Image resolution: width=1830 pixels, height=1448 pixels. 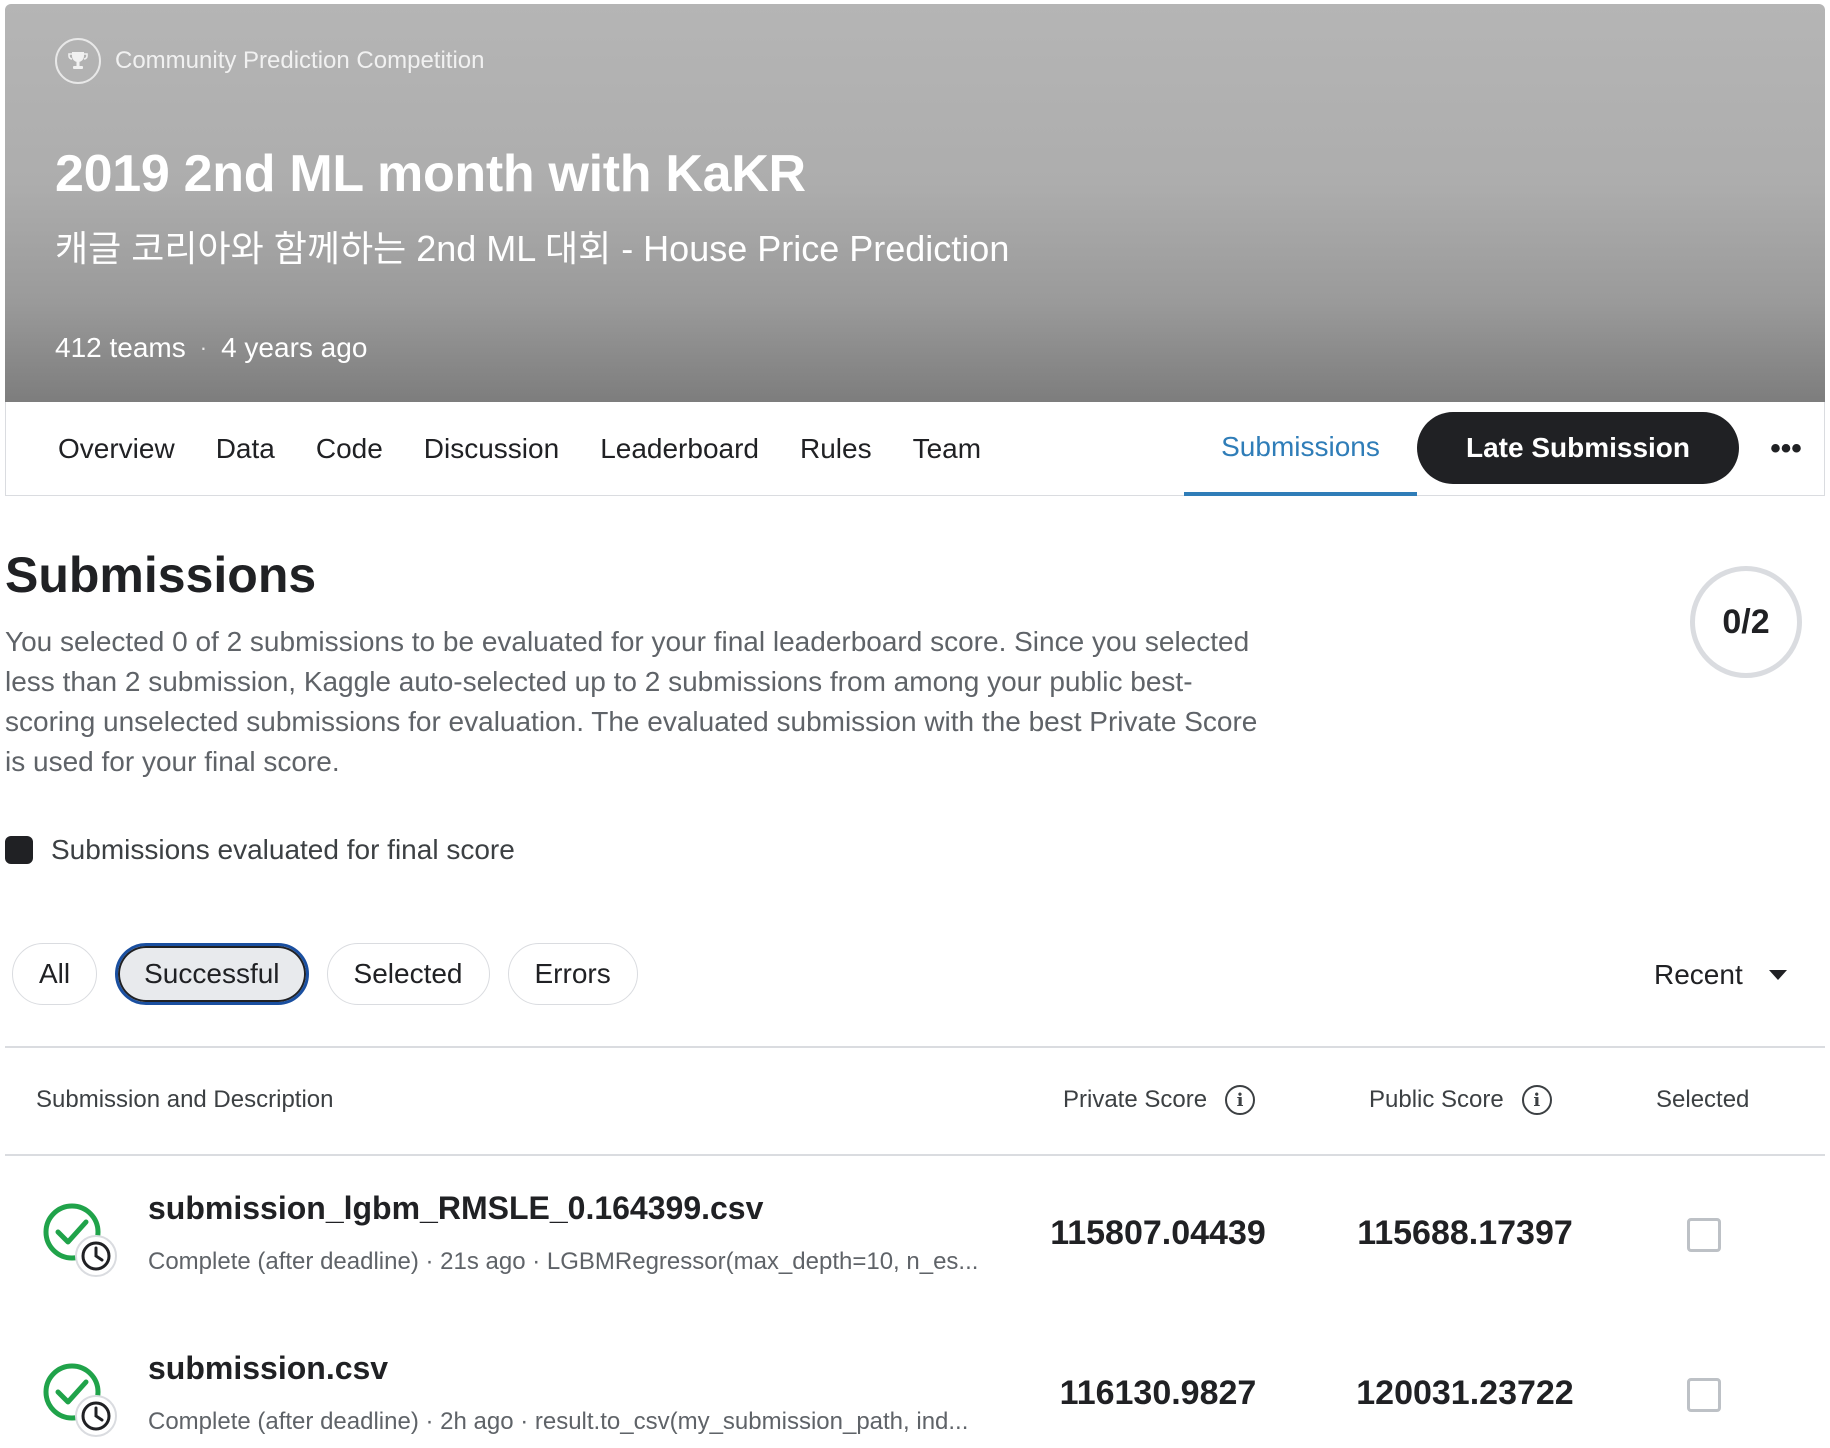 I want to click on final-score-legend: Submissions evaluated for final score, so click(x=260, y=850).